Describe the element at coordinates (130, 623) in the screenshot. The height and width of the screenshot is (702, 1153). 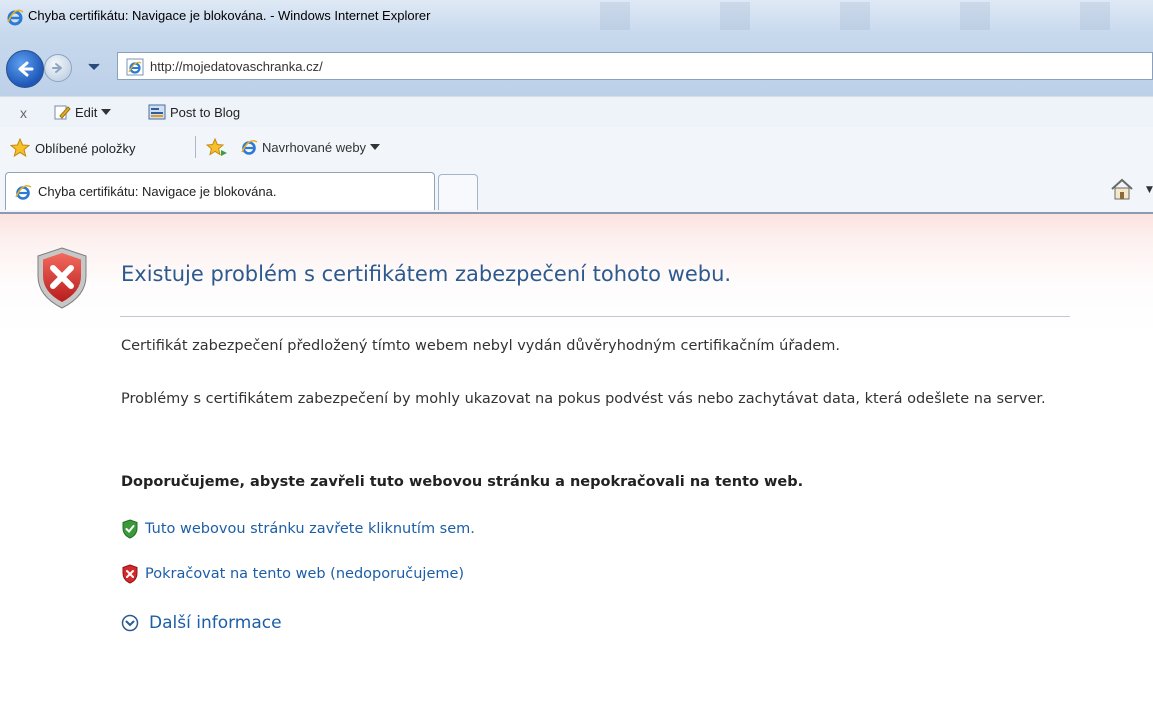
I see `expand-chevron-icon` at that location.